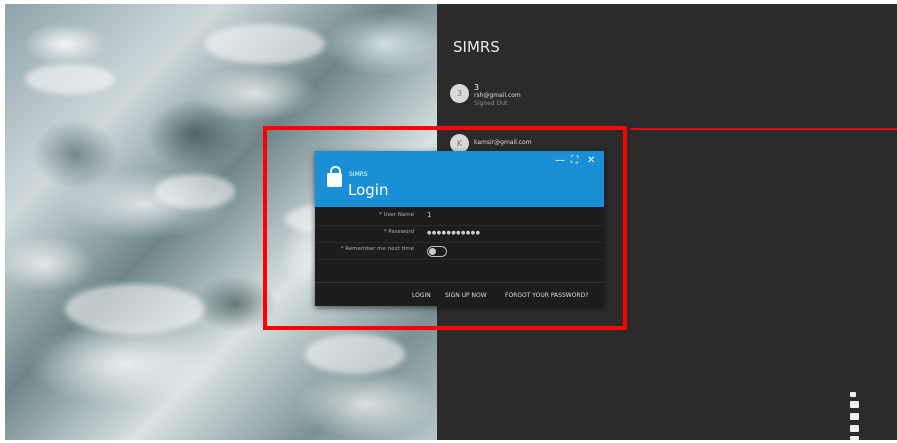 The image size is (897, 443). Describe the element at coordinates (491, 103) in the screenshot. I see `account-status: Signed Out` at that location.